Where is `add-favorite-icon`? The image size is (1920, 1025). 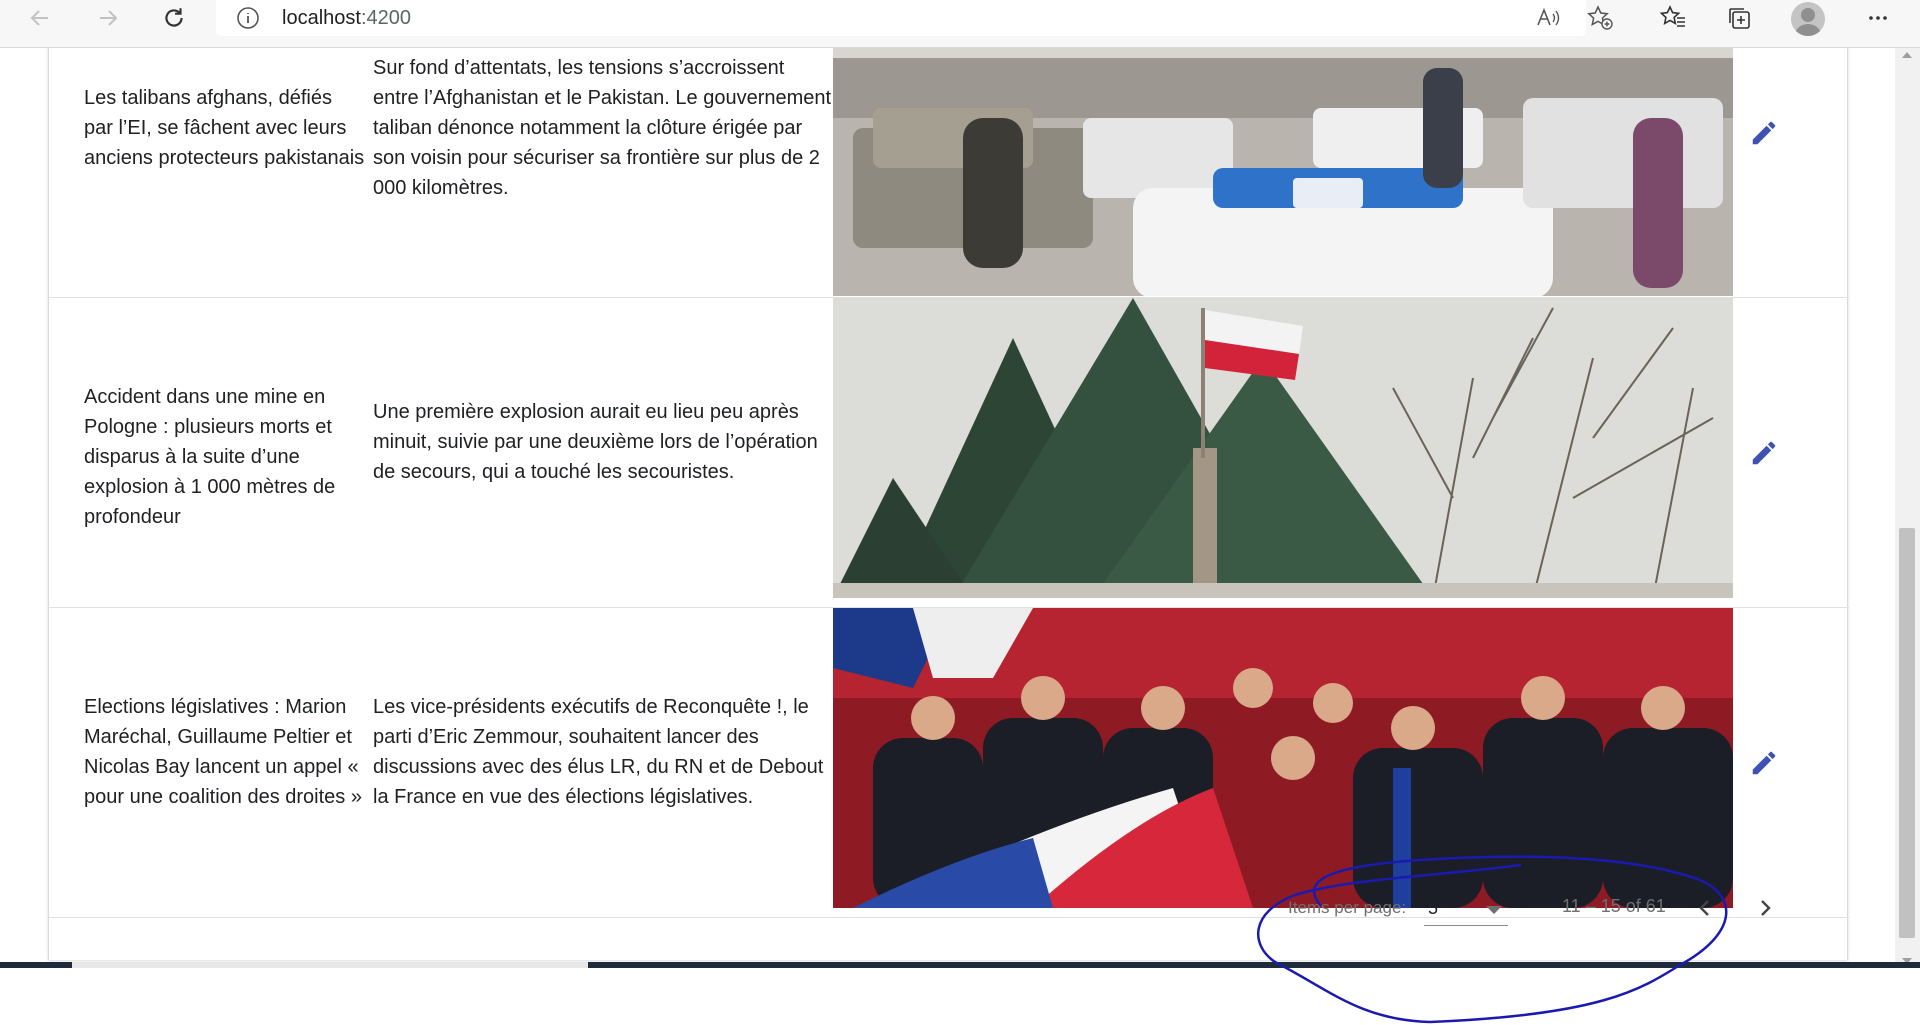 add-favorite-icon is located at coordinates (1600, 18).